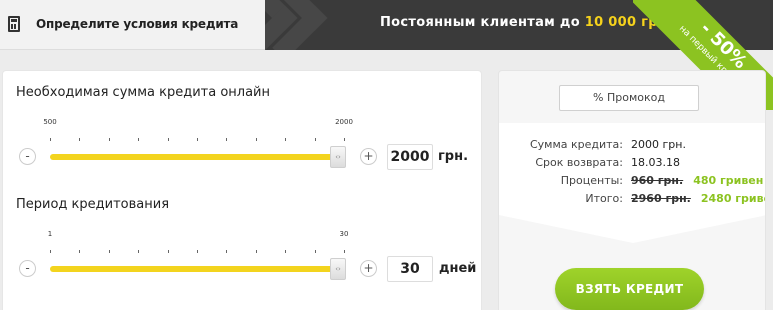 The height and width of the screenshot is (310, 773). Describe the element at coordinates (732, 198) in the screenshot. I see `new-total: 2480 гривен` at that location.